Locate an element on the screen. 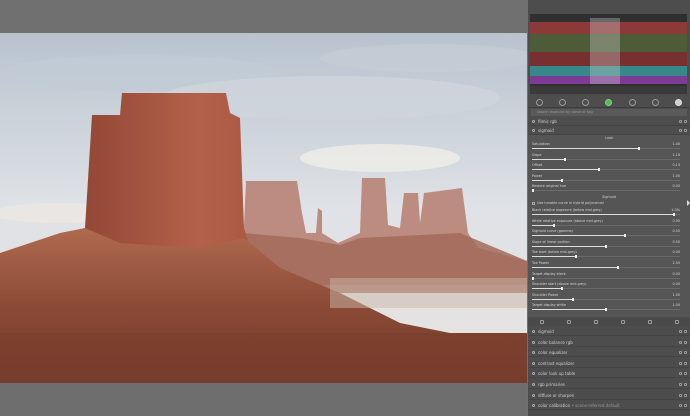 This screenshot has width=690, height=416. drawn-parametric-icon is located at coordinates (649, 321).